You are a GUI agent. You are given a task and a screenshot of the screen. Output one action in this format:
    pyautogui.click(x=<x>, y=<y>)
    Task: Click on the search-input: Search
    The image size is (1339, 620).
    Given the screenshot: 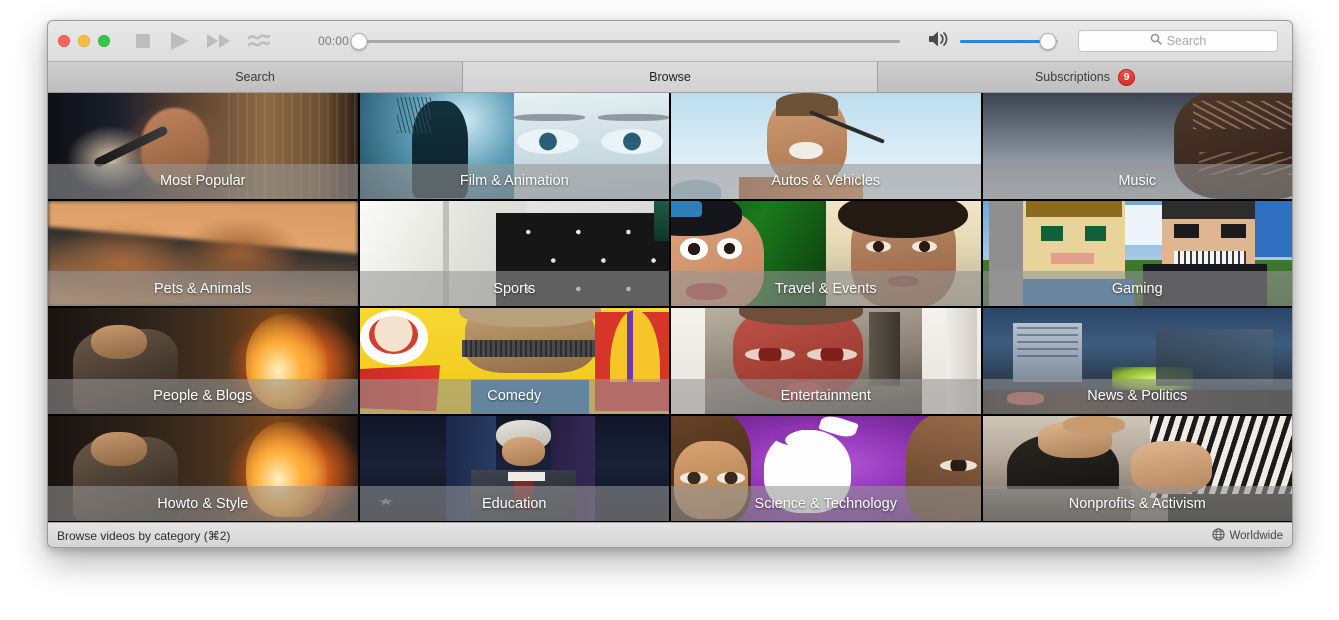 What is the action you would take?
    pyautogui.click(x=1178, y=41)
    